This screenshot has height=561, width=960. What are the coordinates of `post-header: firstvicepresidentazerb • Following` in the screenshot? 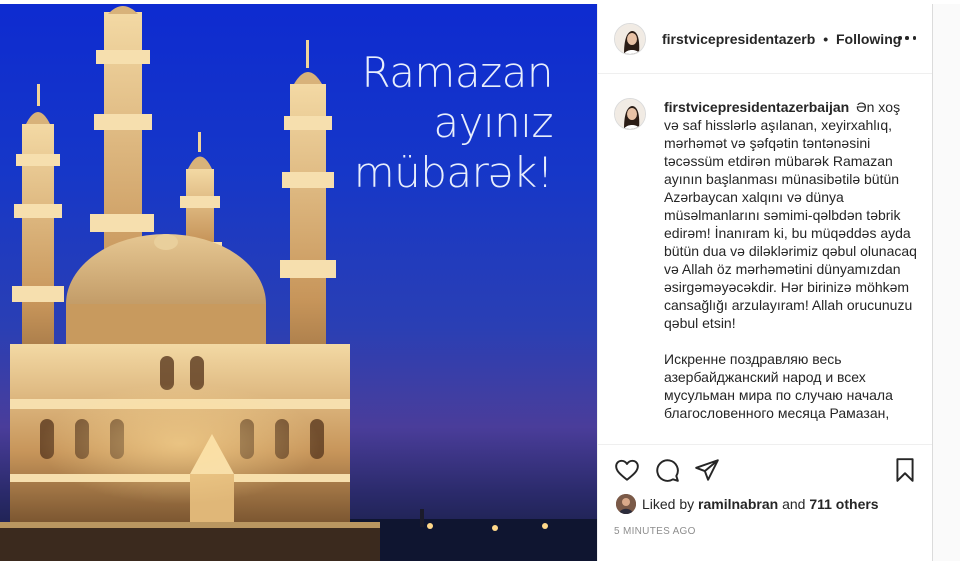 It's located at (765, 39).